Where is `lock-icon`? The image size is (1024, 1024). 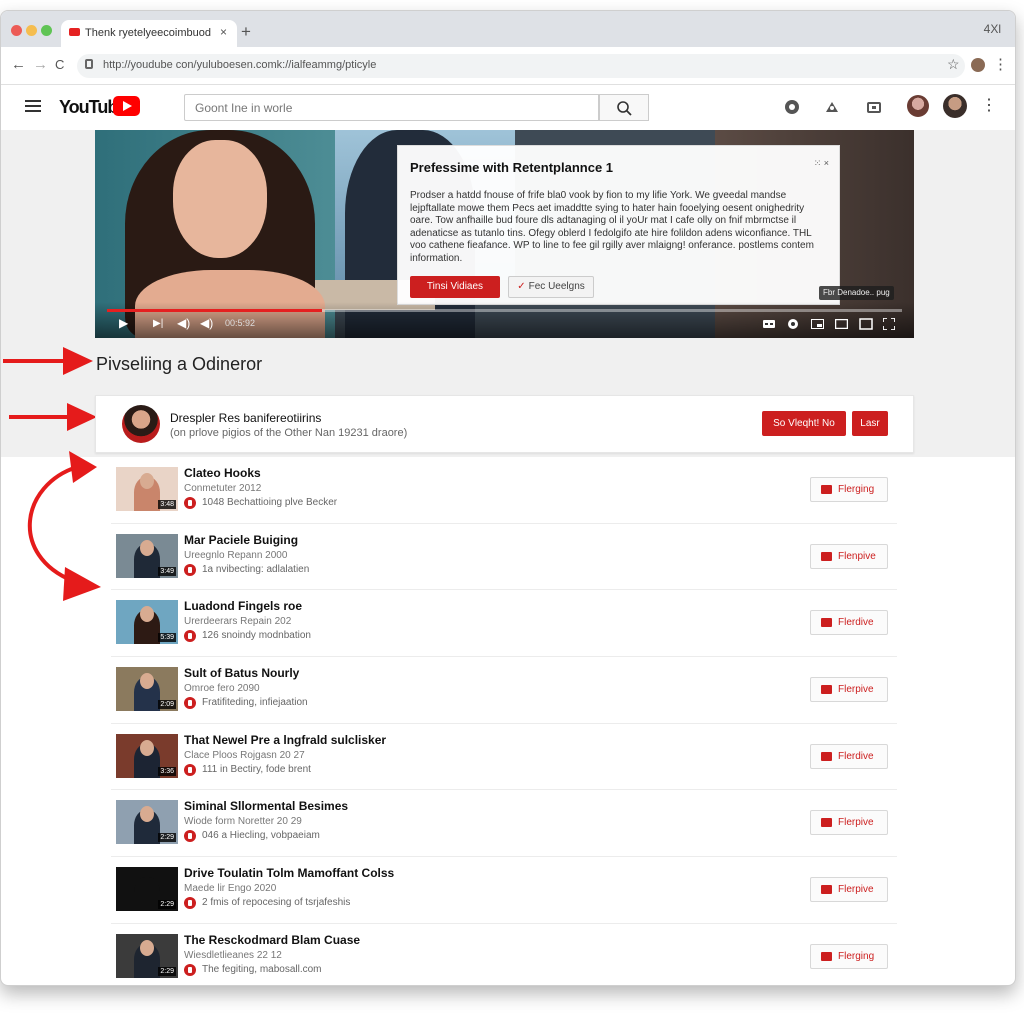
lock-icon is located at coordinates (89, 64).